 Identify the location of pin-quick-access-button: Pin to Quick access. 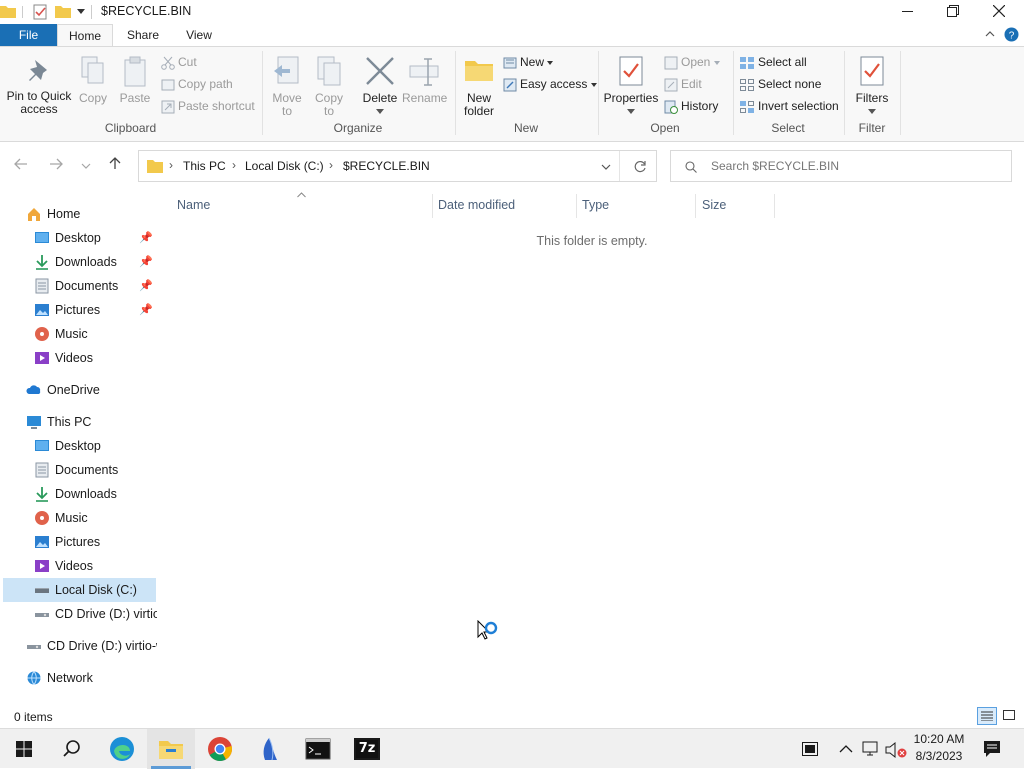
(39, 86).